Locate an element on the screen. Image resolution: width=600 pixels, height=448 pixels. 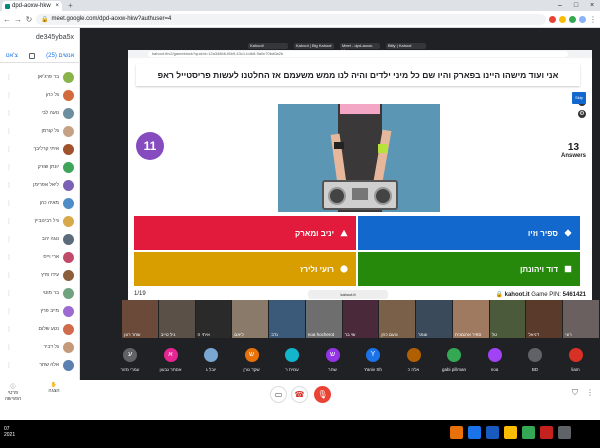
participant-row: ⋮ נוגה יהב is located at coordinates (40, 239).